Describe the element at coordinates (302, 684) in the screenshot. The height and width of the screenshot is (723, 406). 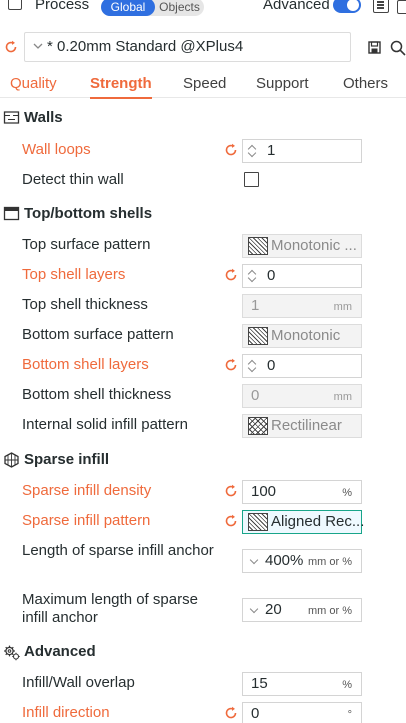
I see `infill-wall-overlap-input: 15 %` at that location.